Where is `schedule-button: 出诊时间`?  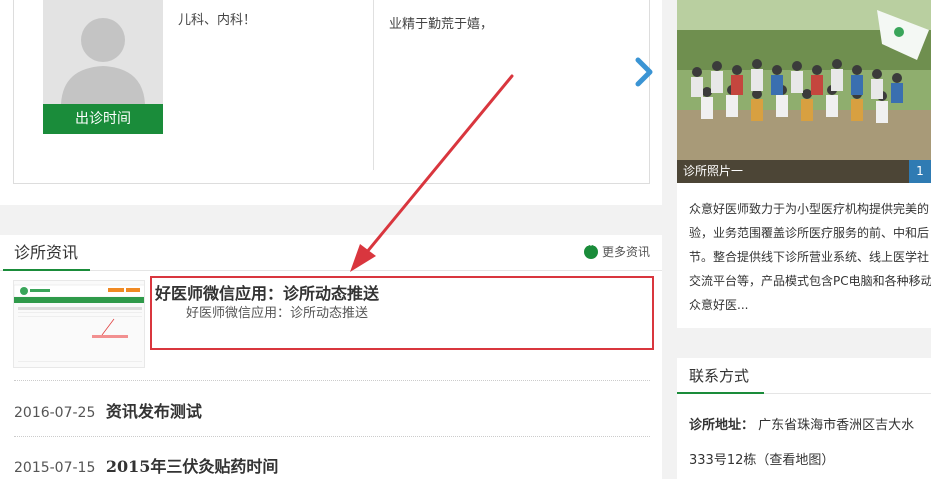
schedule-button: 出诊时间 is located at coordinates (103, 119).